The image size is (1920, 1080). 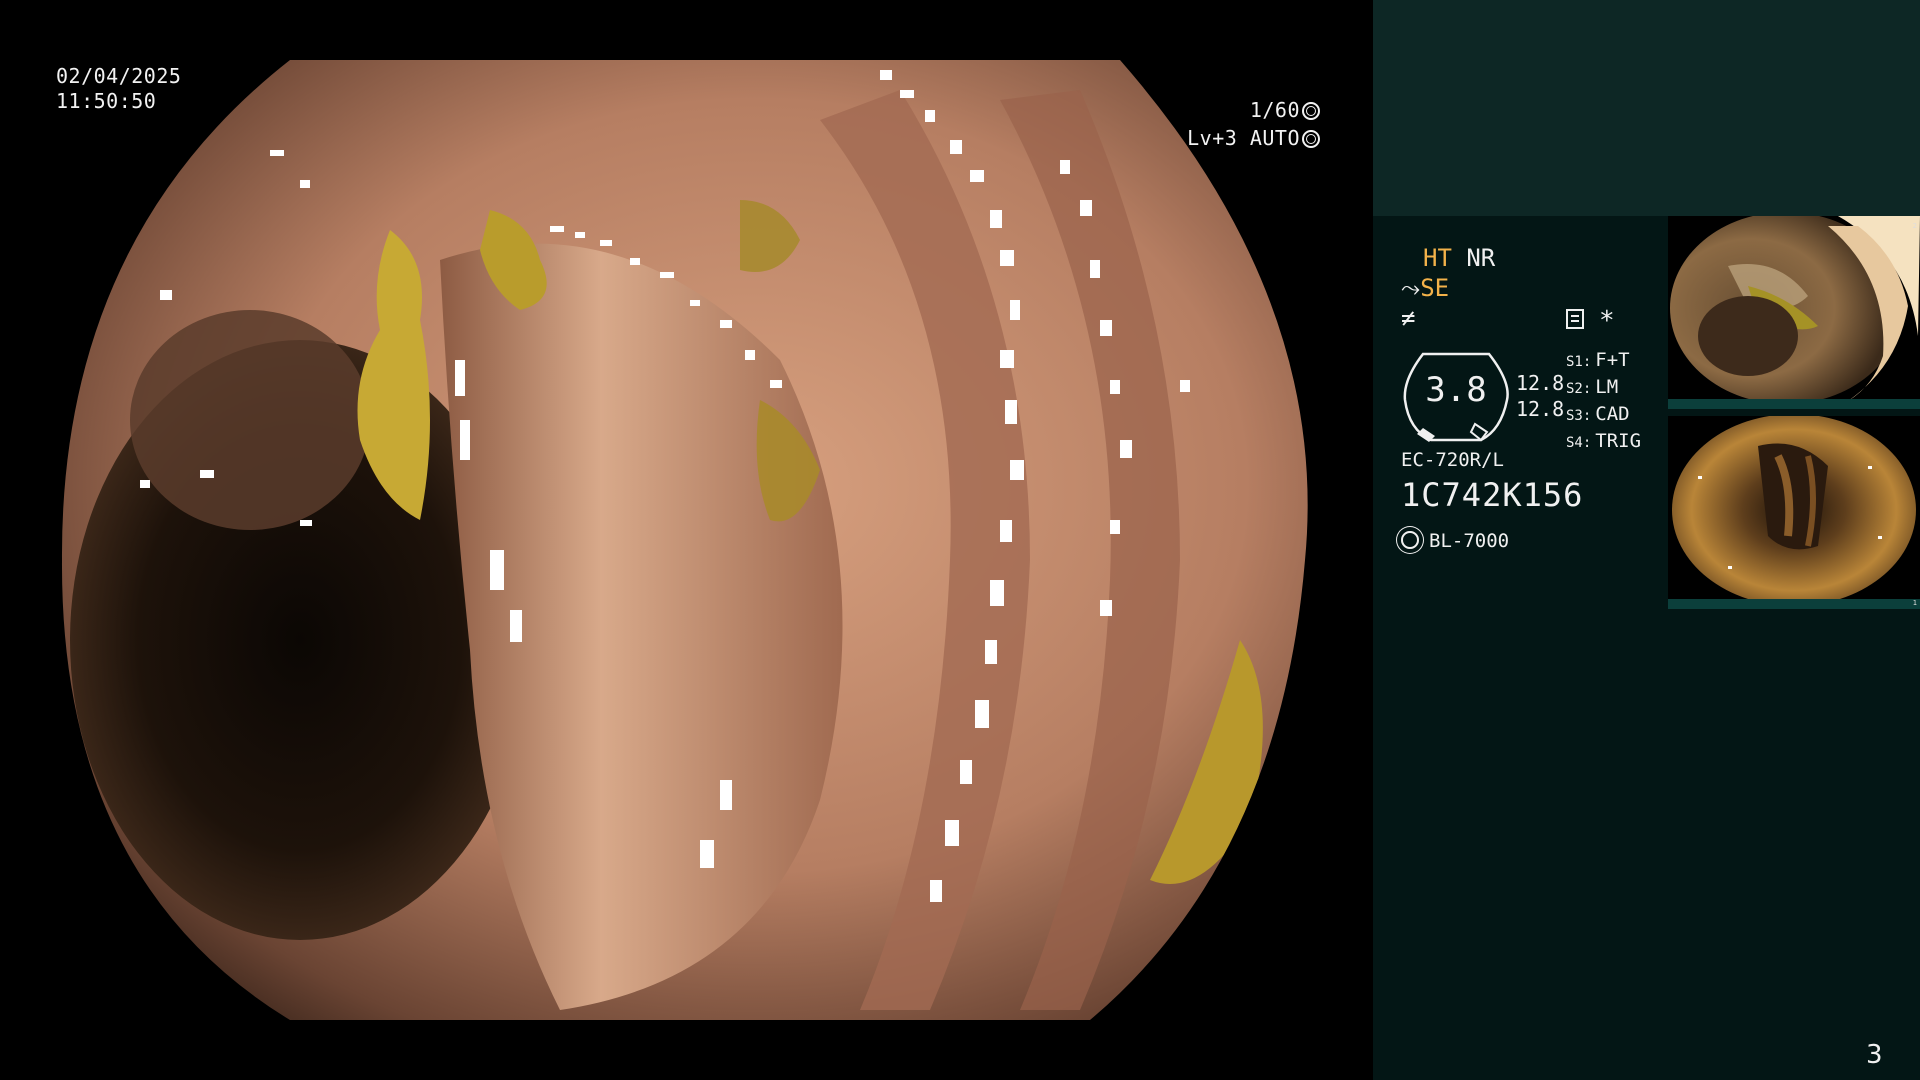 I want to click on se-label: SE, so click(x=1435, y=288).